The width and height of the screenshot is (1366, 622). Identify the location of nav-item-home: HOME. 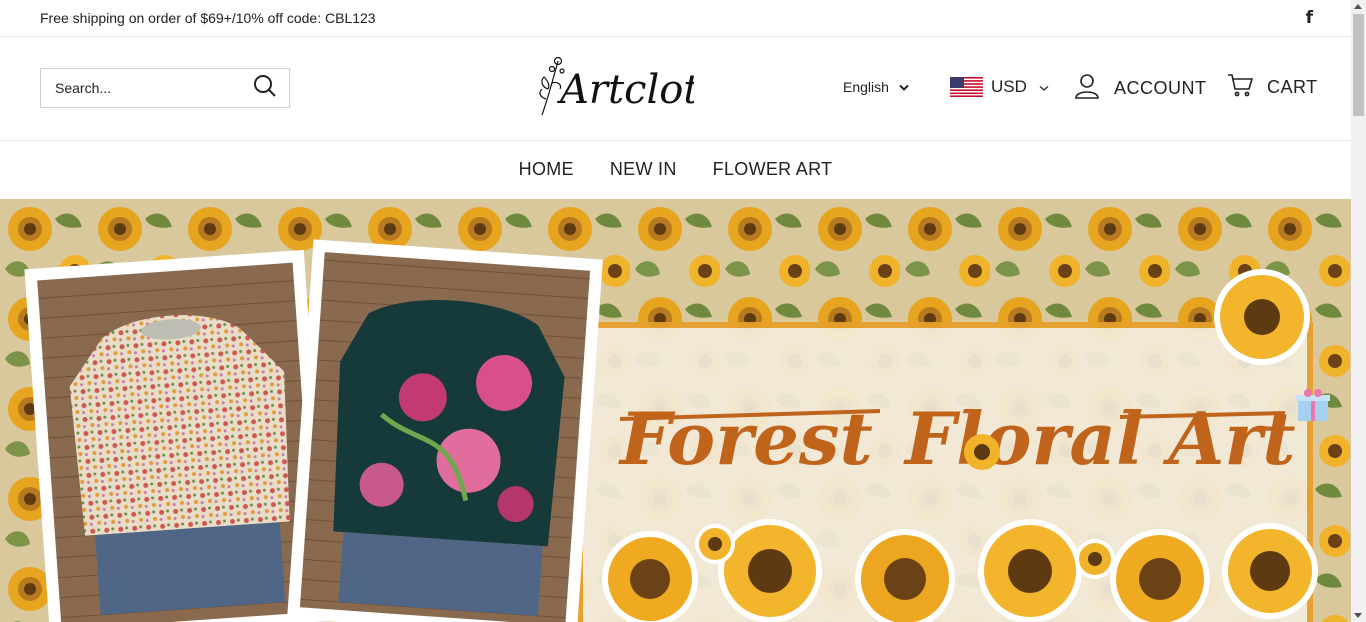
(546, 169).